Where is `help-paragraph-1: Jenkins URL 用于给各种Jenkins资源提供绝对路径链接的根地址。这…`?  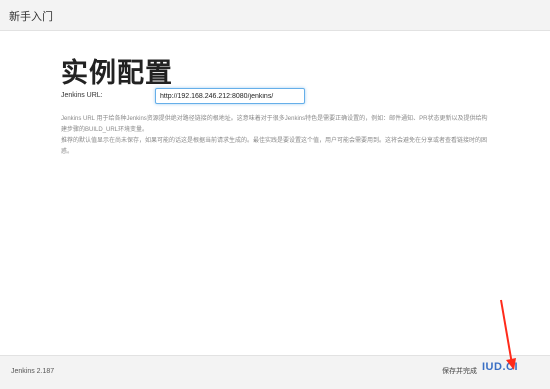
help-paragraph-1: Jenkins URL 用于给各种Jenkins资源提供绝对路径链接的根地址。这… is located at coordinates (274, 124).